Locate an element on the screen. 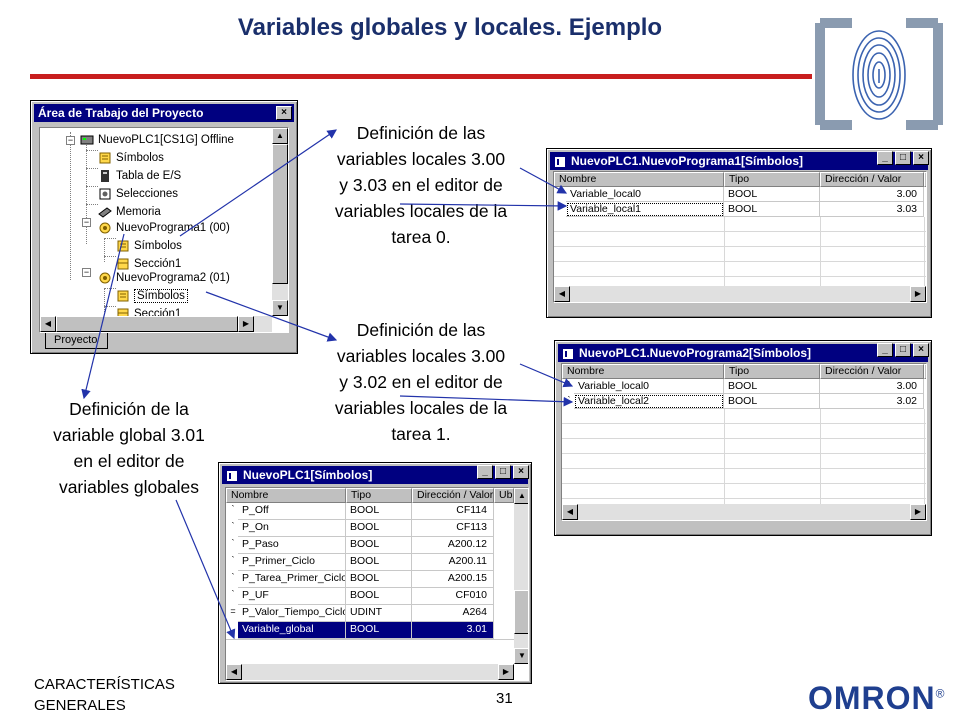 This screenshot has height=720, width=960. fingerprint-logo is located at coordinates (879, 74).